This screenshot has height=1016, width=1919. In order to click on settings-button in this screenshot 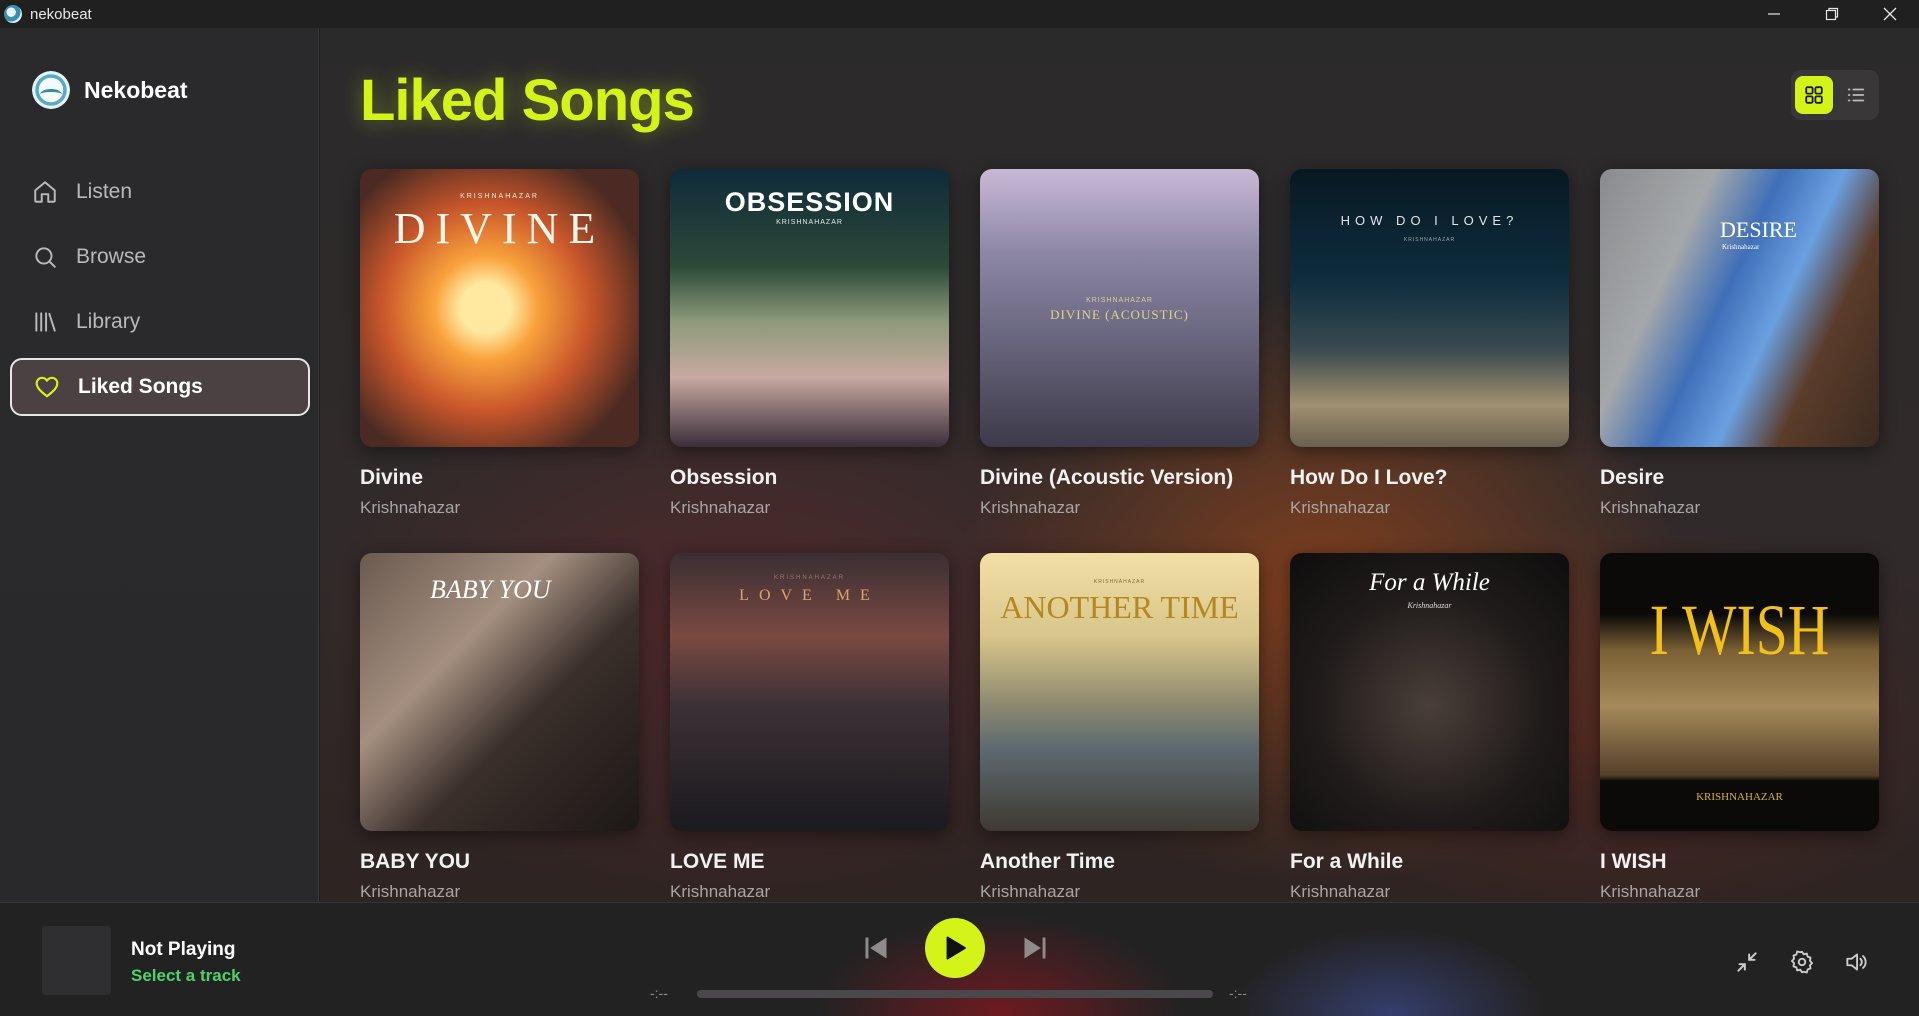, I will do `click(1802, 962)`.